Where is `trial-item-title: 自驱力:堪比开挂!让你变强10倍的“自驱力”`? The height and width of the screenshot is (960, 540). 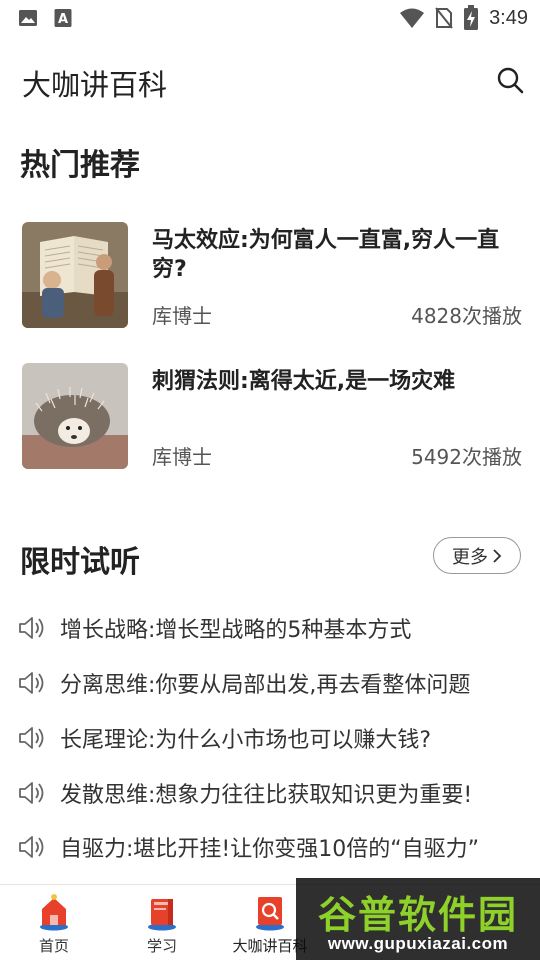 trial-item-title: 自驱力:堪比开挂!让你变强10倍的“自驱力” is located at coordinates (270, 849).